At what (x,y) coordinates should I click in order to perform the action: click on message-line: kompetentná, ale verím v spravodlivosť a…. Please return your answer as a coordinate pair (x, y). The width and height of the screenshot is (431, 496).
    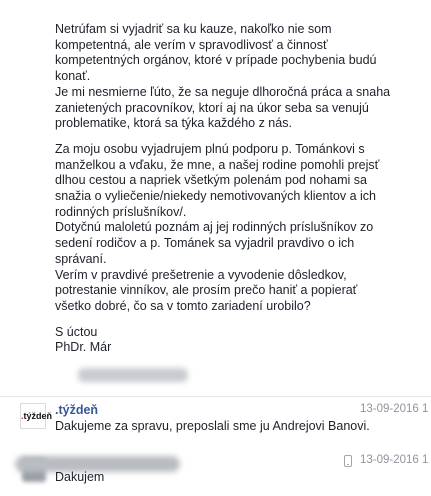
    Looking at the image, I should click on (191, 44).